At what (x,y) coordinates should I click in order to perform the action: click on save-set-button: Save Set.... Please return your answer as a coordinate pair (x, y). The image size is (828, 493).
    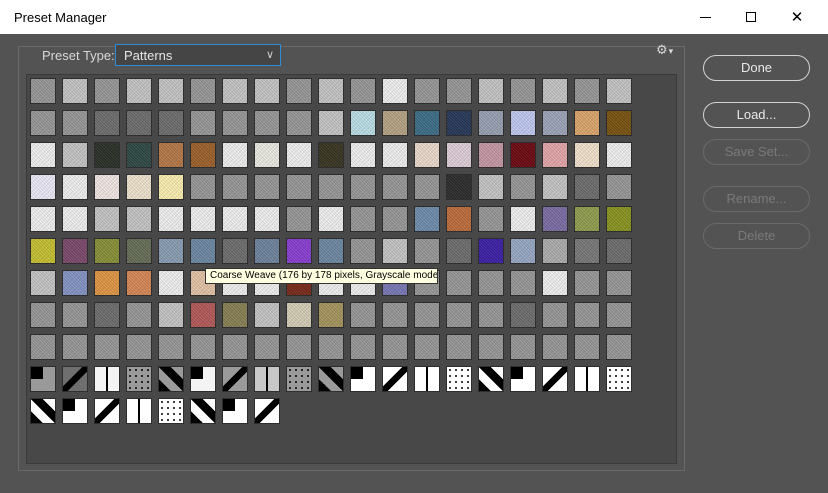
    Looking at the image, I should click on (756, 152).